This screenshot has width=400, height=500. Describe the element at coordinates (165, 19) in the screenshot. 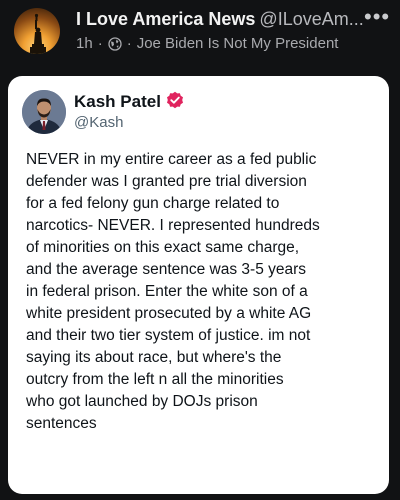

I see `page-name: I Love America News` at that location.